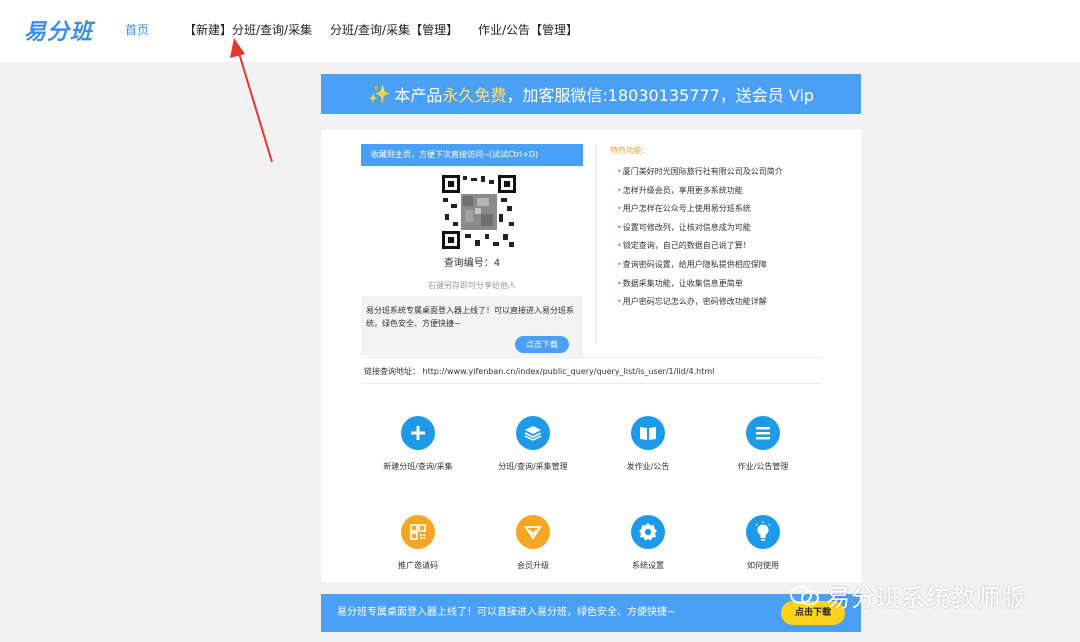 The height and width of the screenshot is (642, 1080). What do you see at coordinates (418, 532) in the screenshot?
I see `qr-code-icon` at bounding box center [418, 532].